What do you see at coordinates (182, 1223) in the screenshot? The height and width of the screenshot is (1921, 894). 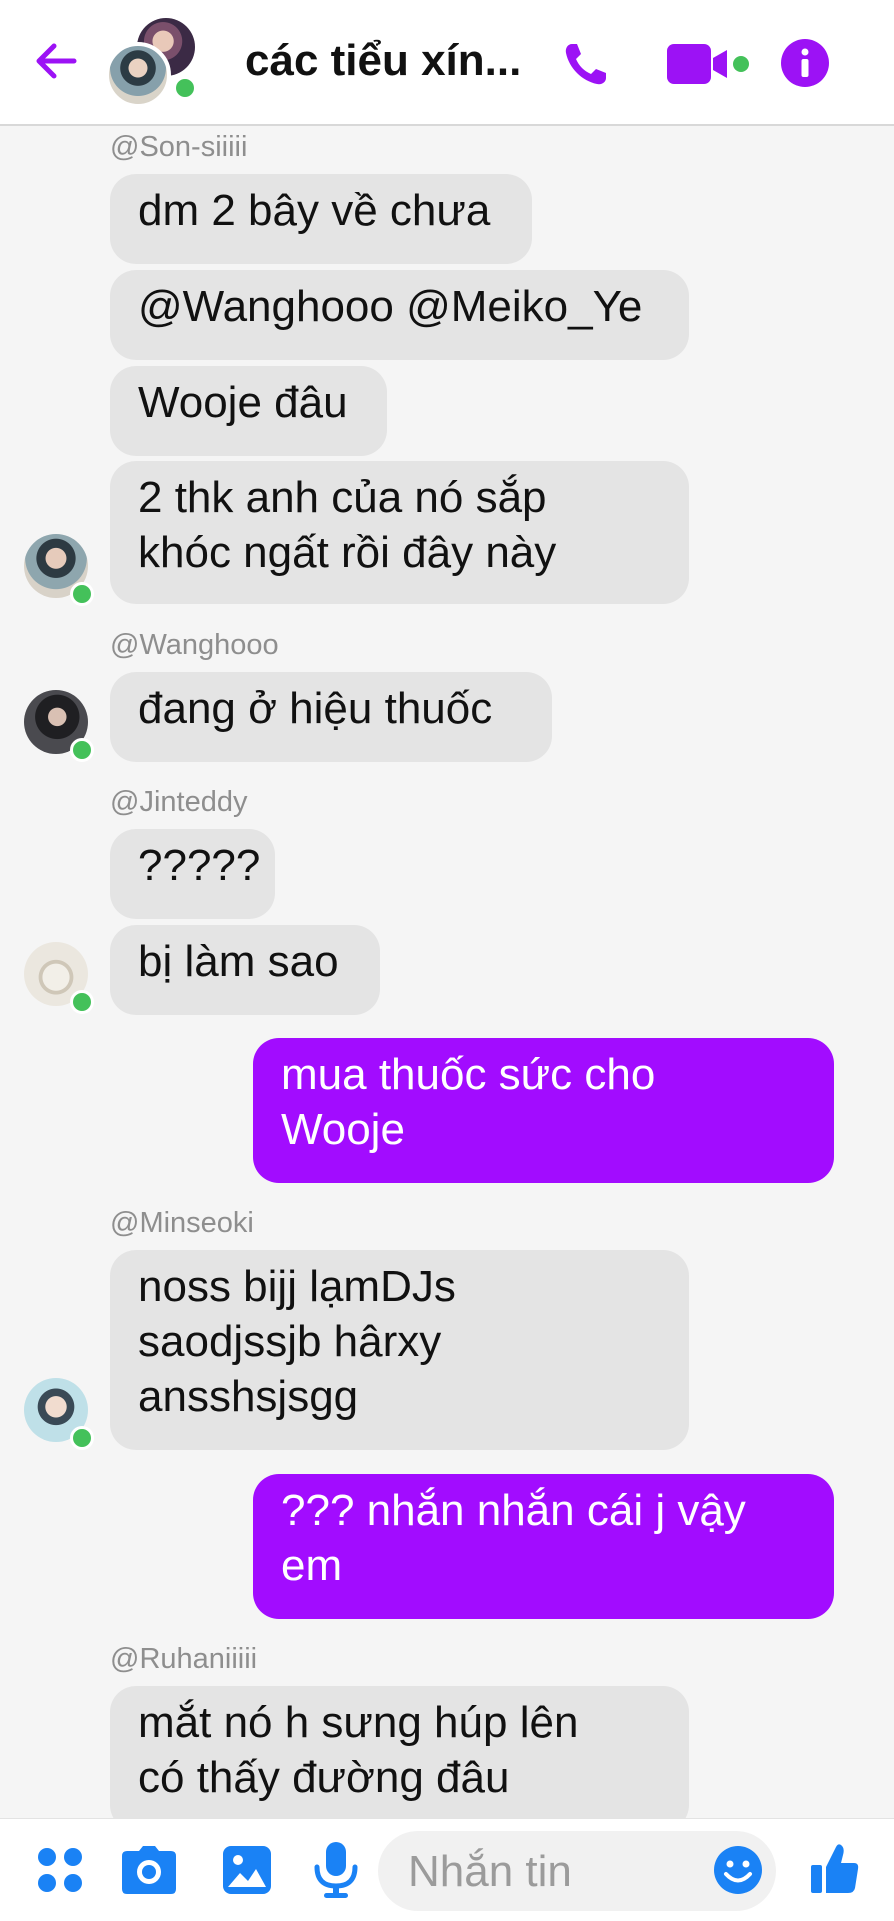 I see `sender-name: @Minseoki` at bounding box center [182, 1223].